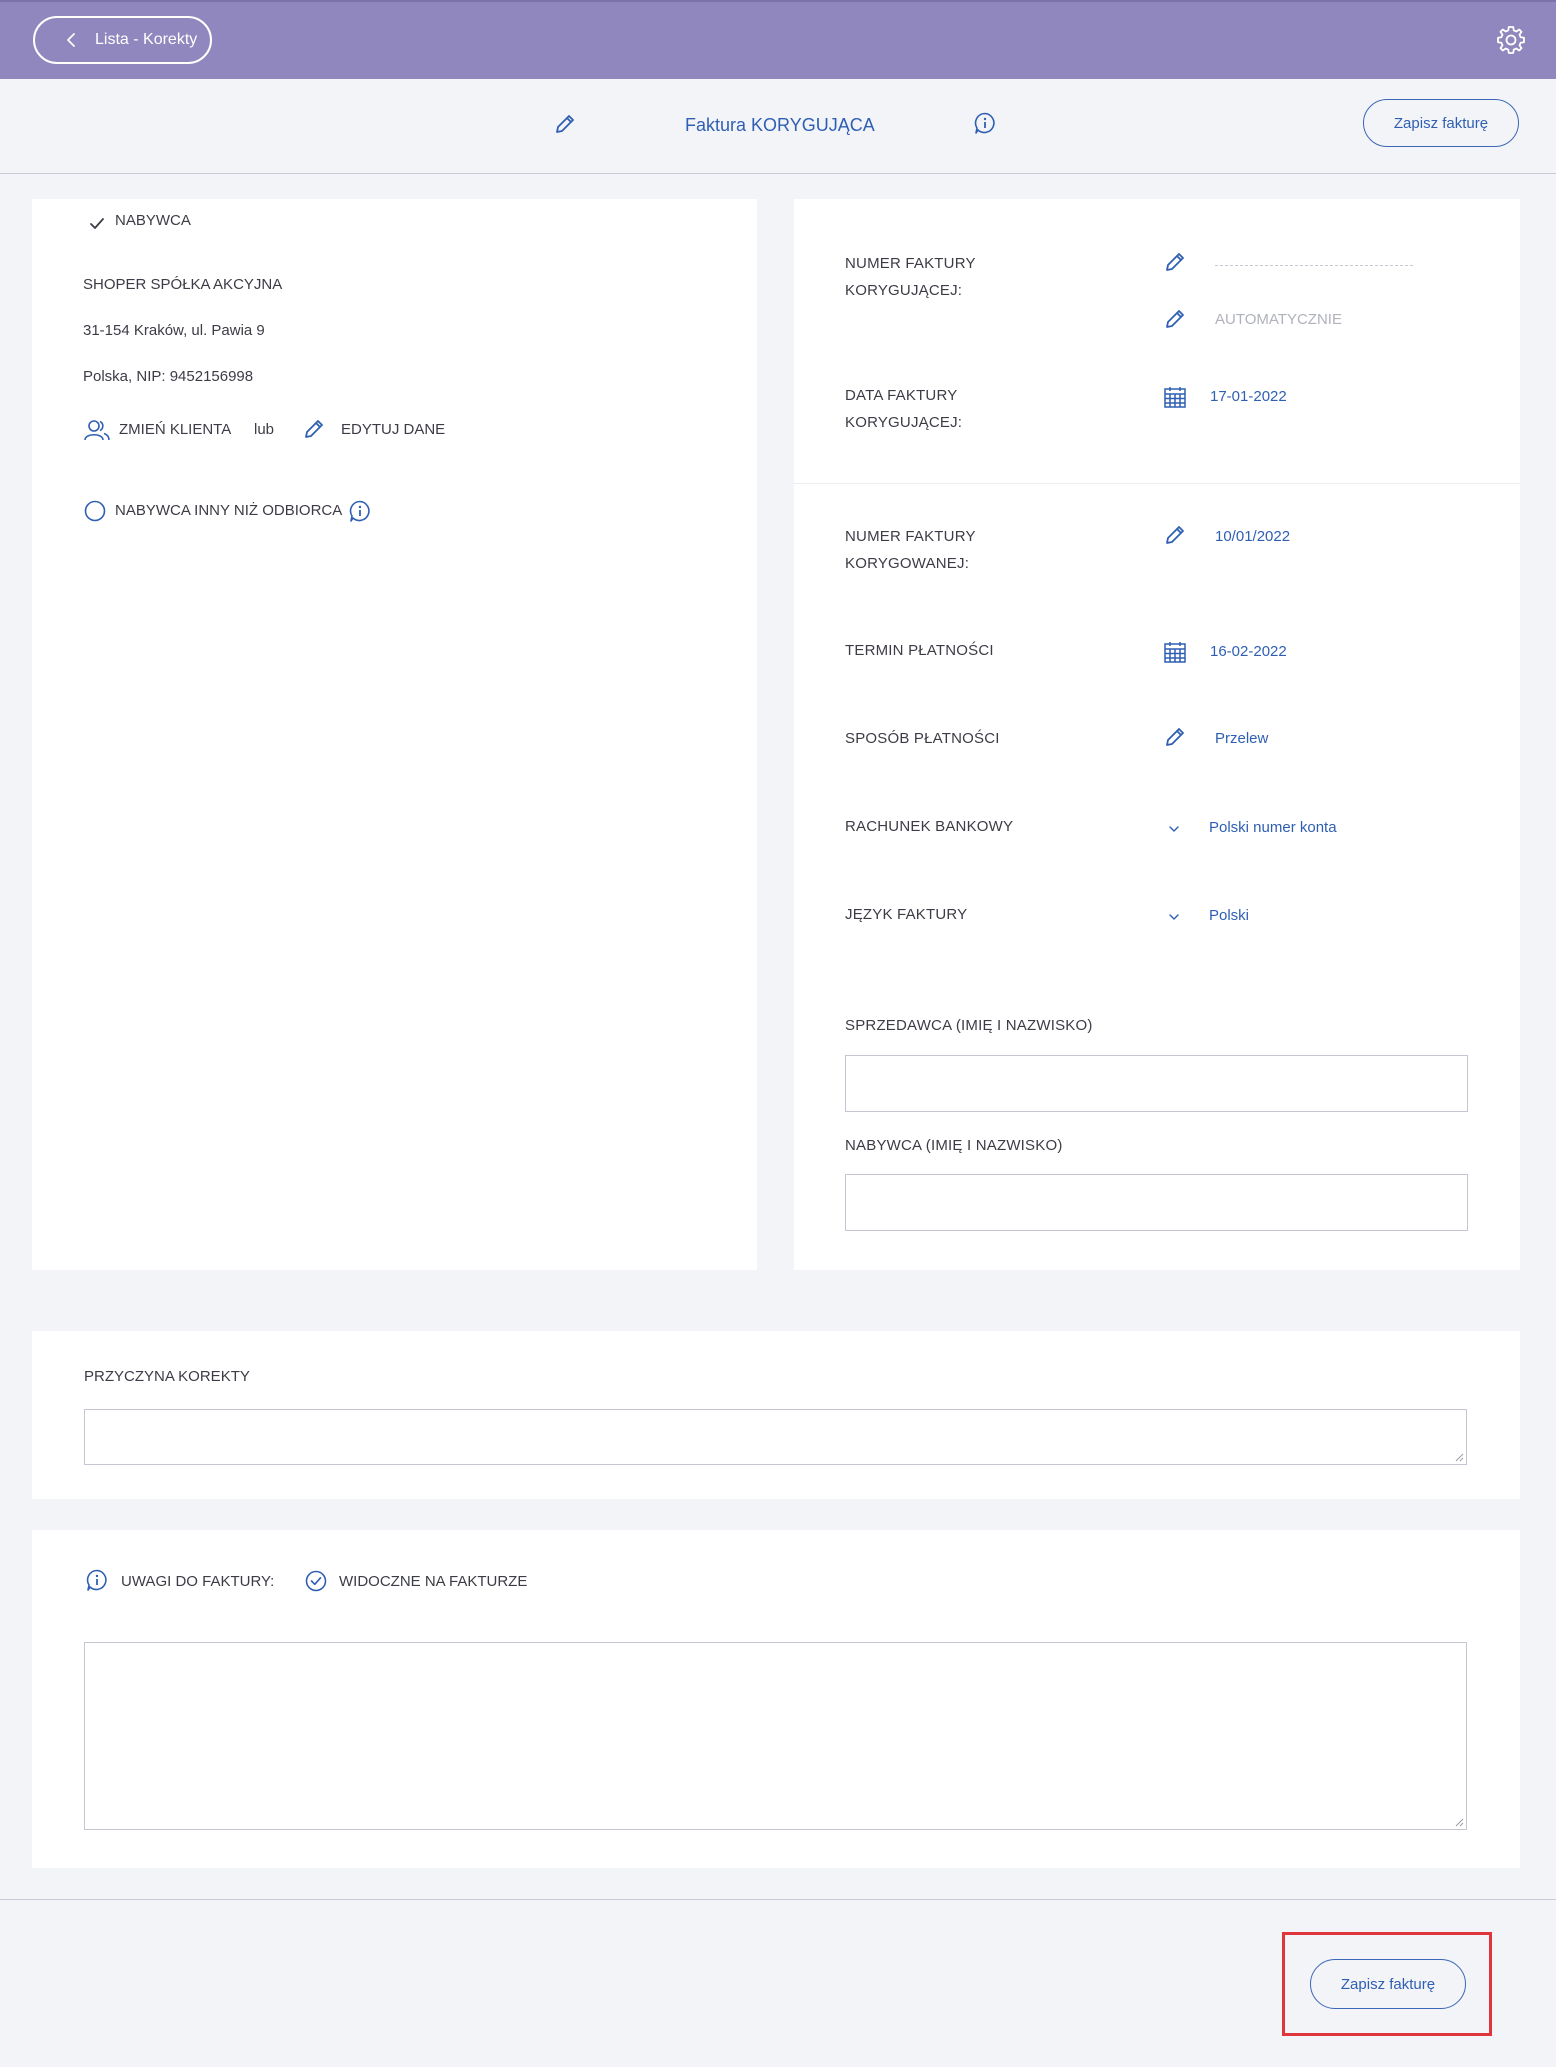 Image resolution: width=1556 pixels, height=2067 pixels. Describe the element at coordinates (1252, 536) in the screenshot. I see `corrected-number-value: 10/01/2022` at that location.